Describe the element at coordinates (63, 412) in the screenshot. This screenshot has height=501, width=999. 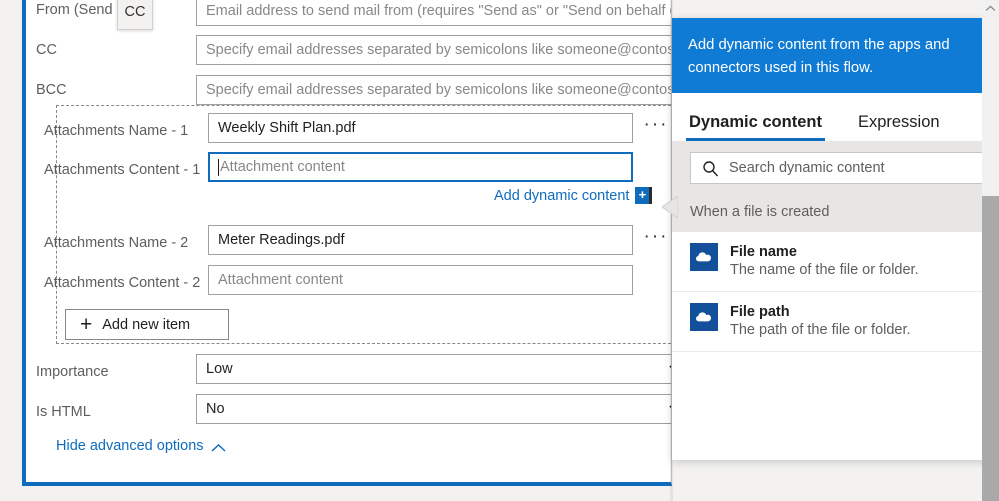
I see `field-label-is-html: Is HTML` at that location.